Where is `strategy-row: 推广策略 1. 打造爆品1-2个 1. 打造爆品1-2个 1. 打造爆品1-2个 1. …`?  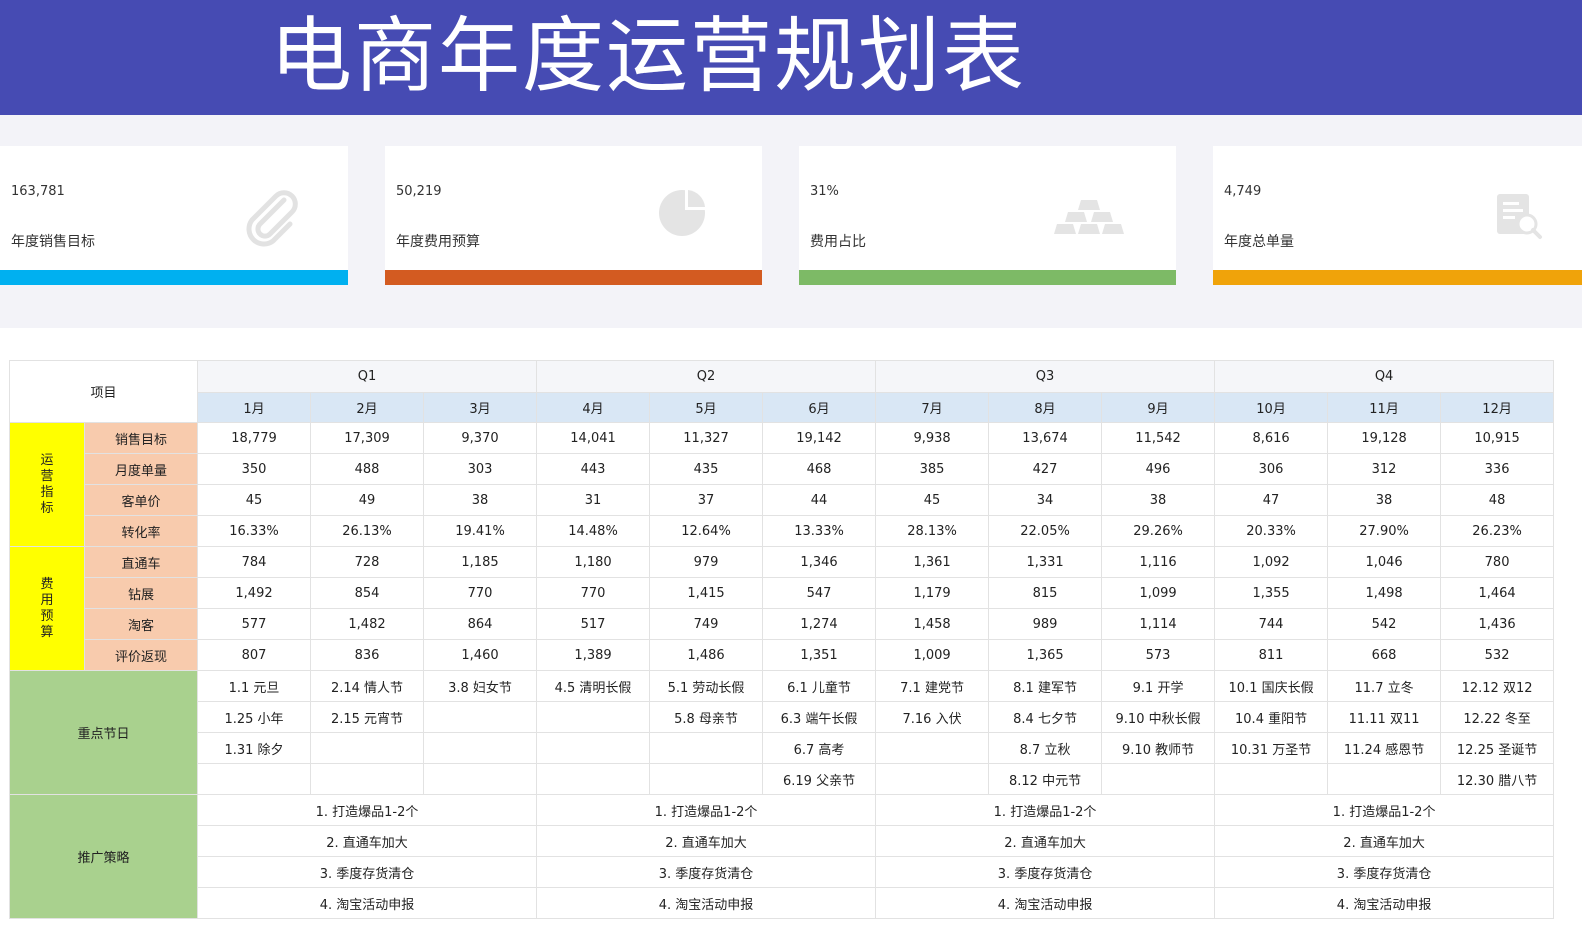 strategy-row: 推广策略 1. 打造爆品1-2个 1. 打造爆品1-2个 1. 打造爆品1-2个 1. … is located at coordinates (781, 856).